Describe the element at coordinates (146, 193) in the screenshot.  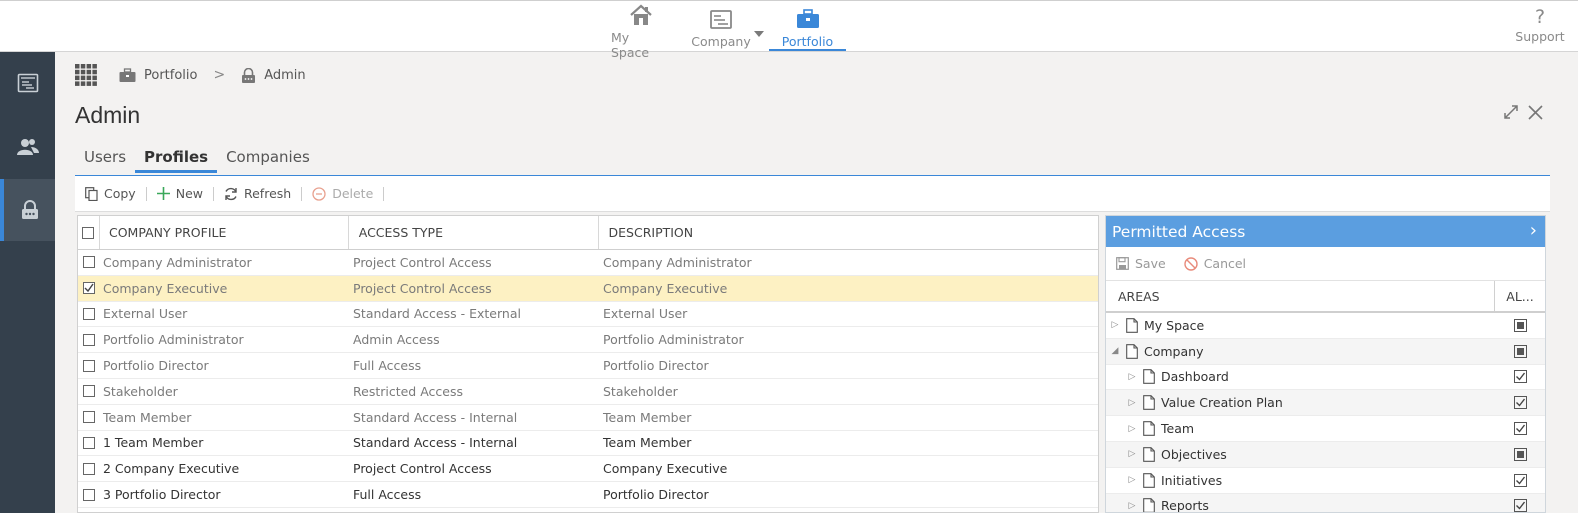
I see `toolbar-divider` at that location.